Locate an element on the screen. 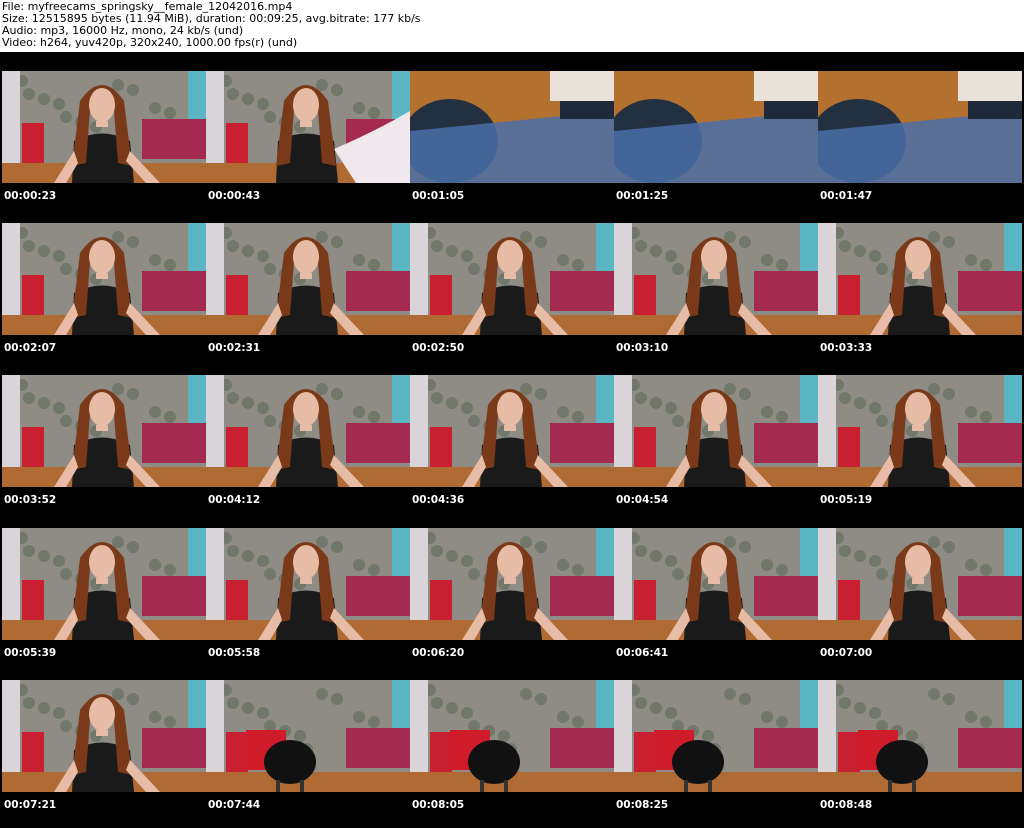 The width and height of the screenshot is (1024, 828). thumbnail-timestamp: 00:01:47 is located at coordinates (846, 196).